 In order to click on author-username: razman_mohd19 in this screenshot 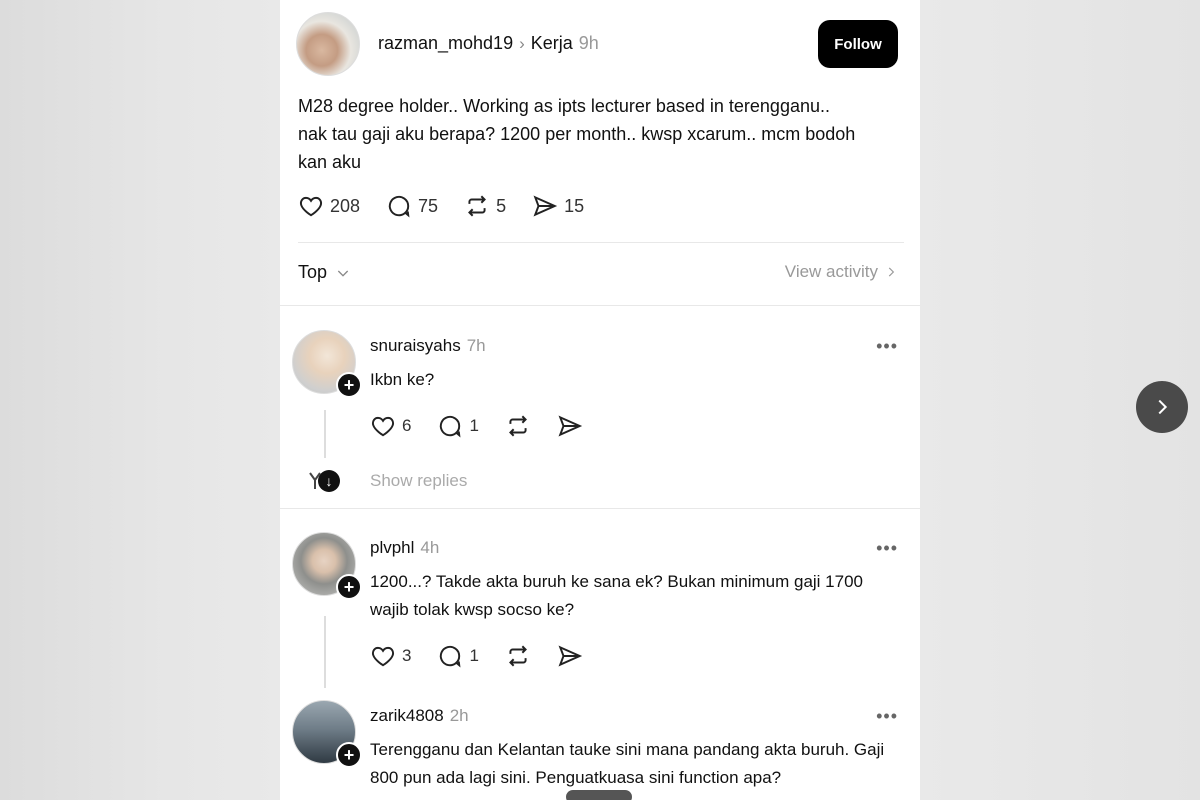, I will do `click(445, 43)`.